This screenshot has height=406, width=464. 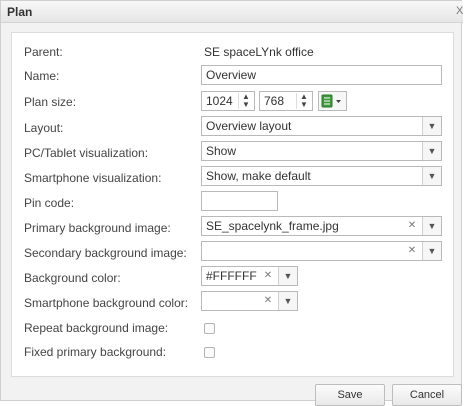 I want to click on smartphone-label: Smartphone visualization:, so click(x=93, y=178).